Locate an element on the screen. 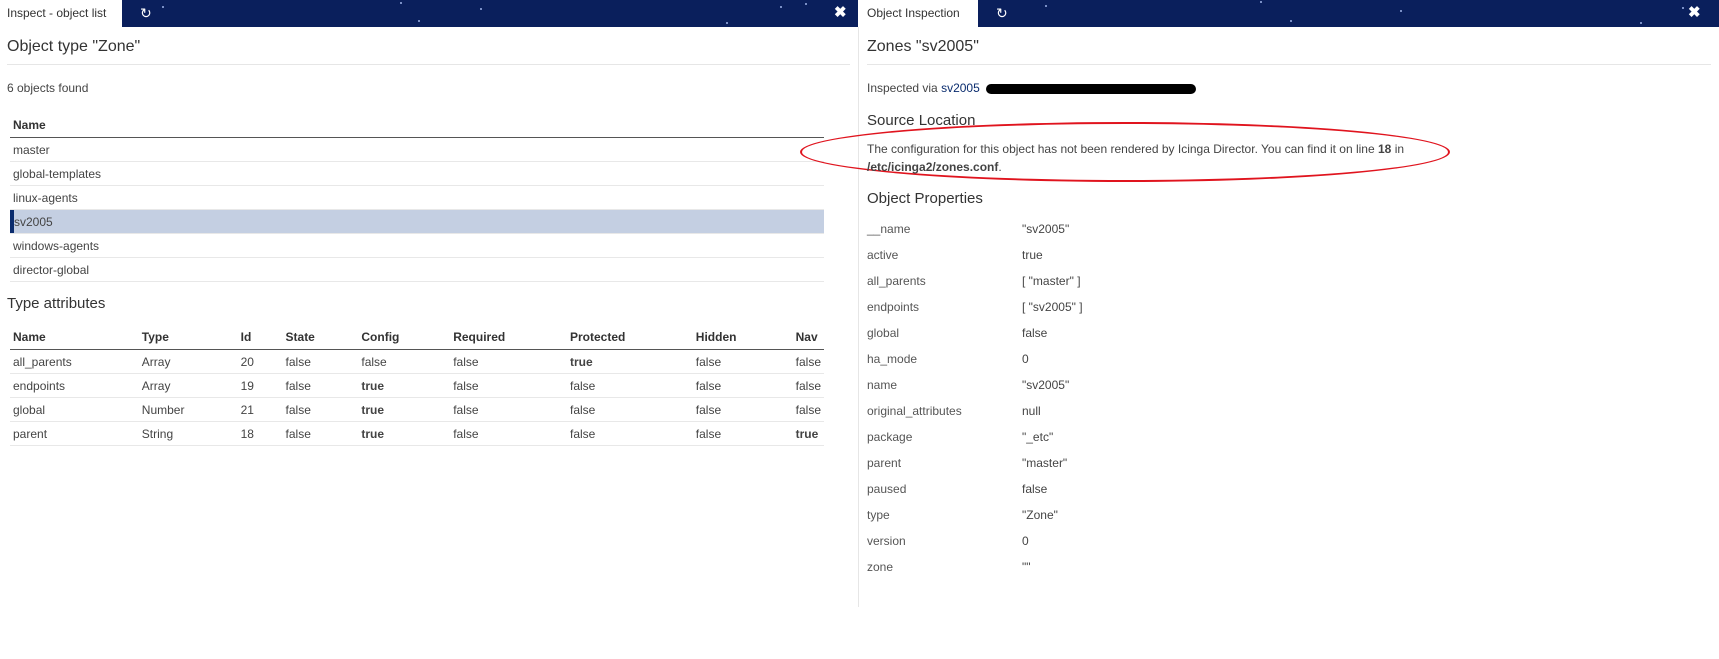 This screenshot has height=659, width=1719. table-row: director-global is located at coordinates (417, 269).